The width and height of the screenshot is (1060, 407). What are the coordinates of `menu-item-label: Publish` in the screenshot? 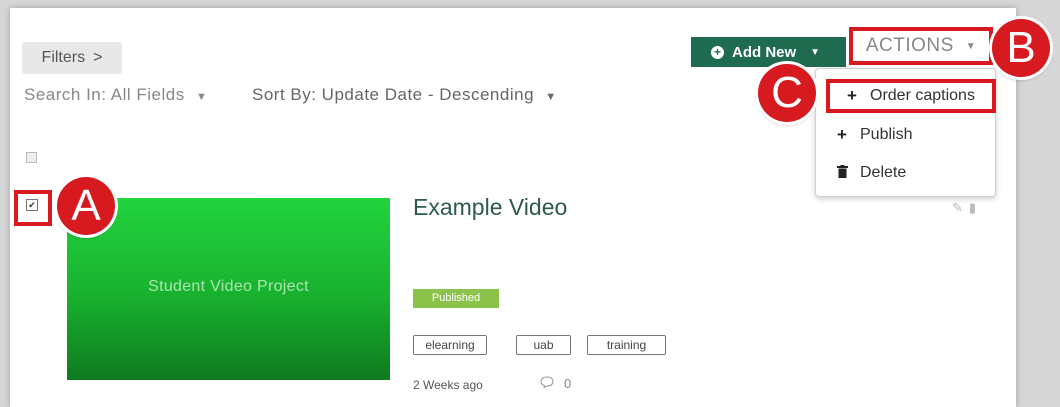 It's located at (886, 134).